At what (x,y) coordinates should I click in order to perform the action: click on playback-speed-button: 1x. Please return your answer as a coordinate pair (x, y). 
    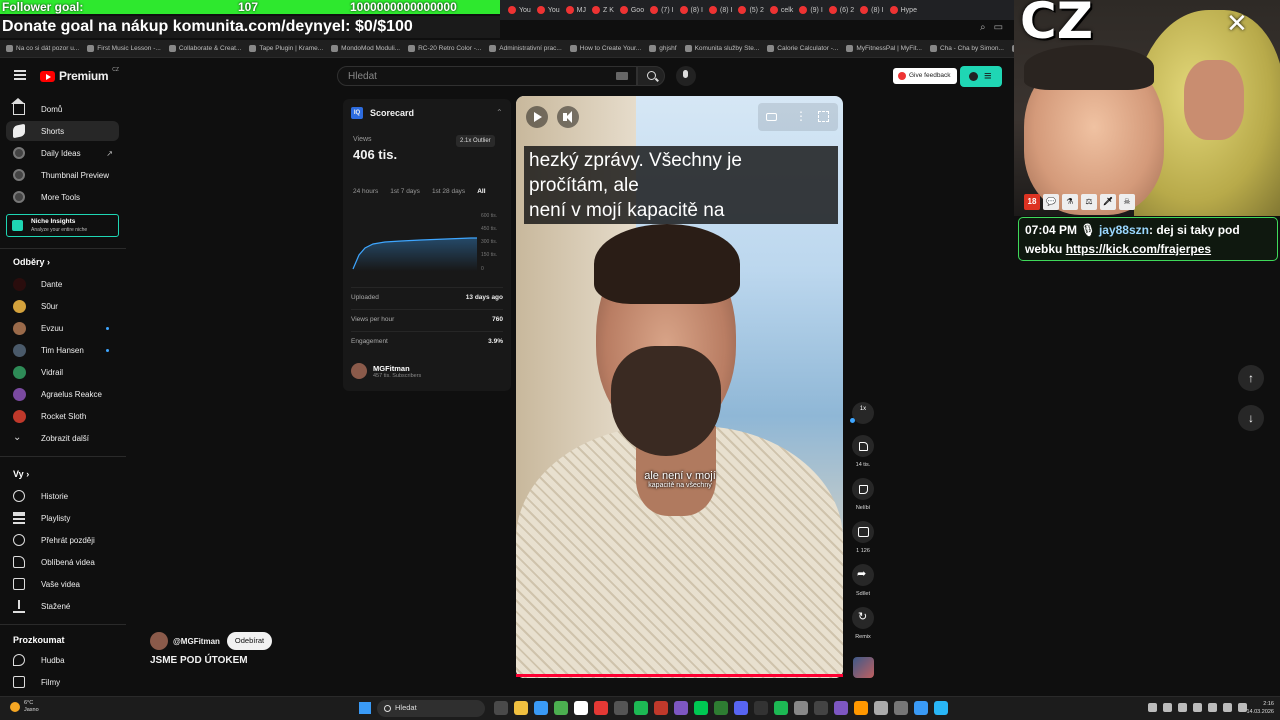
    Looking at the image, I should click on (863, 413).